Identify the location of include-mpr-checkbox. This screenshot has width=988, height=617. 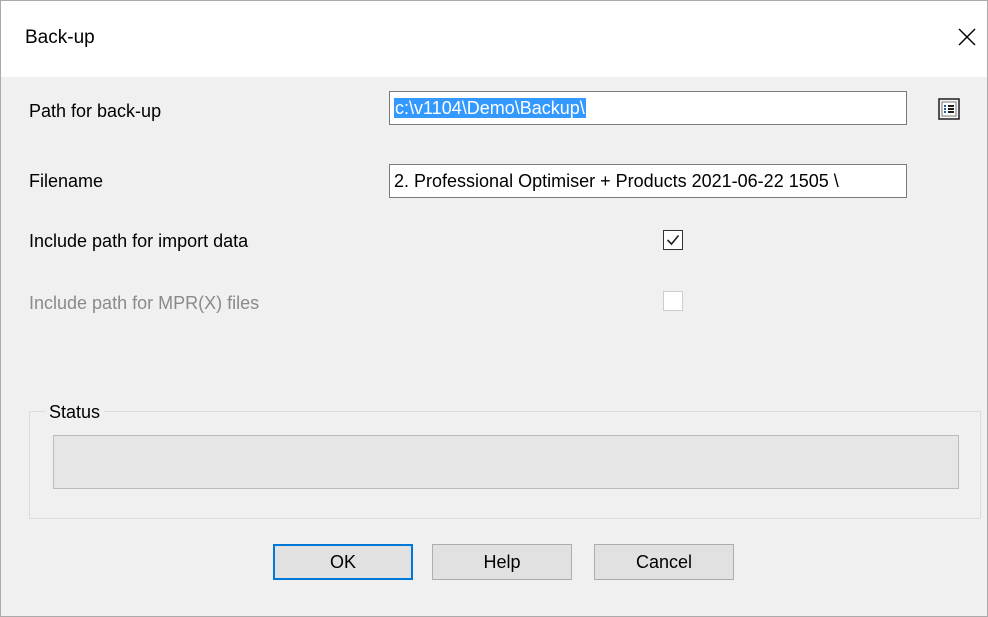
(673, 301).